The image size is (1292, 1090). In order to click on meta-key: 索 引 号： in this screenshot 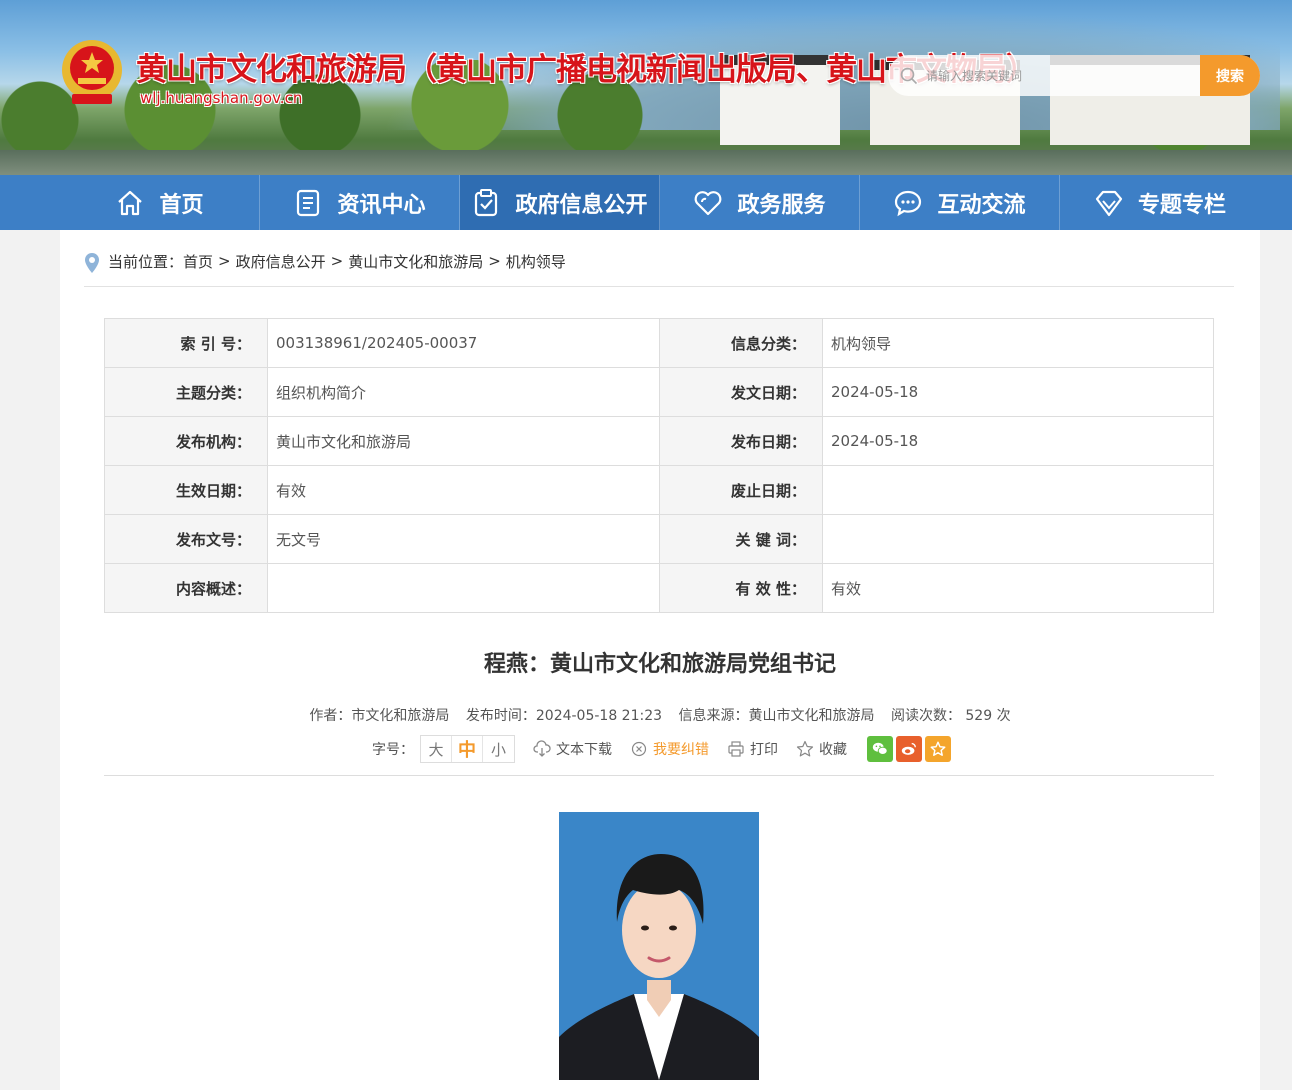, I will do `click(186, 343)`.